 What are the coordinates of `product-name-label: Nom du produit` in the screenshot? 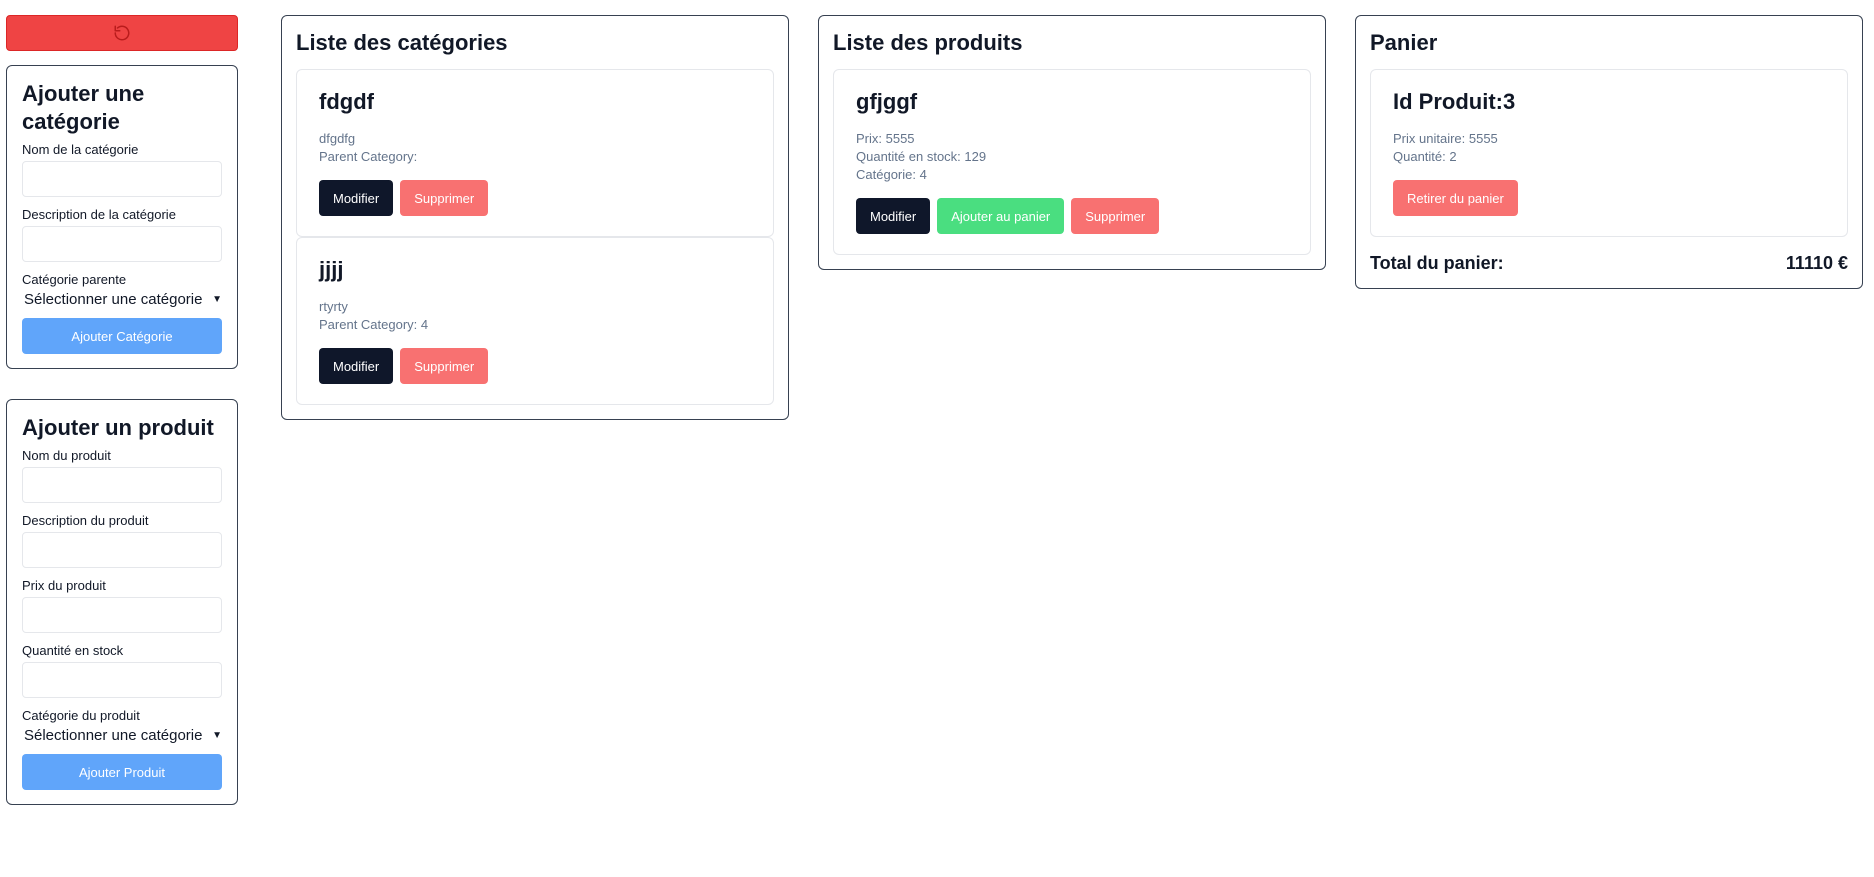 It's located at (66, 455).